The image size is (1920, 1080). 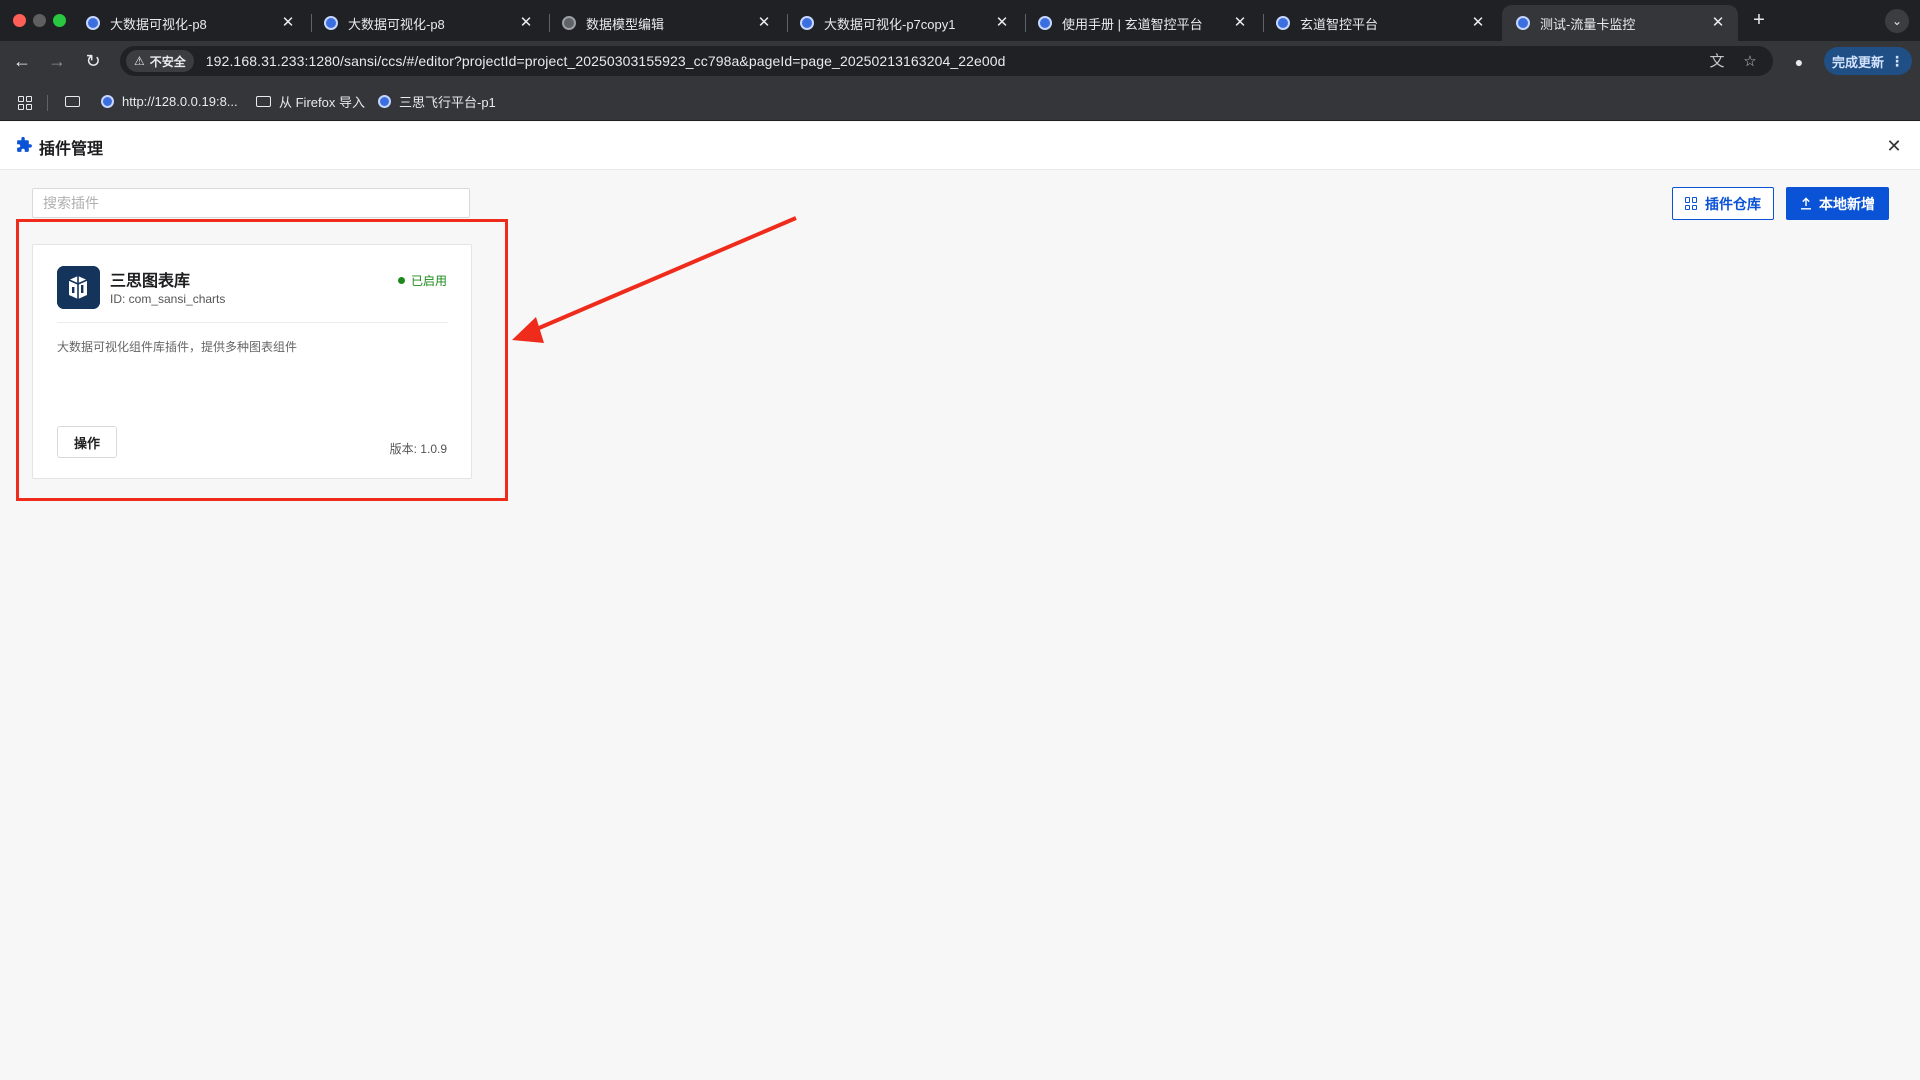 What do you see at coordinates (1588, 24) in the screenshot?
I see `tab-title: 测试-流量卡监控` at bounding box center [1588, 24].